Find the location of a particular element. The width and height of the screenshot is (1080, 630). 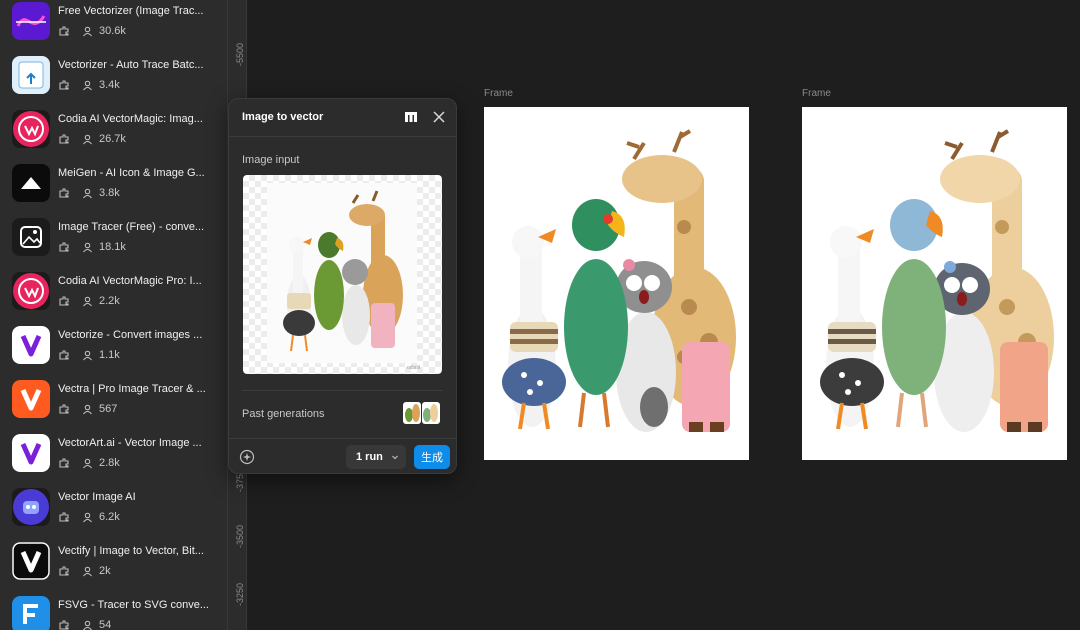

plugin-user-count: 2k is located at coordinates (105, 571).